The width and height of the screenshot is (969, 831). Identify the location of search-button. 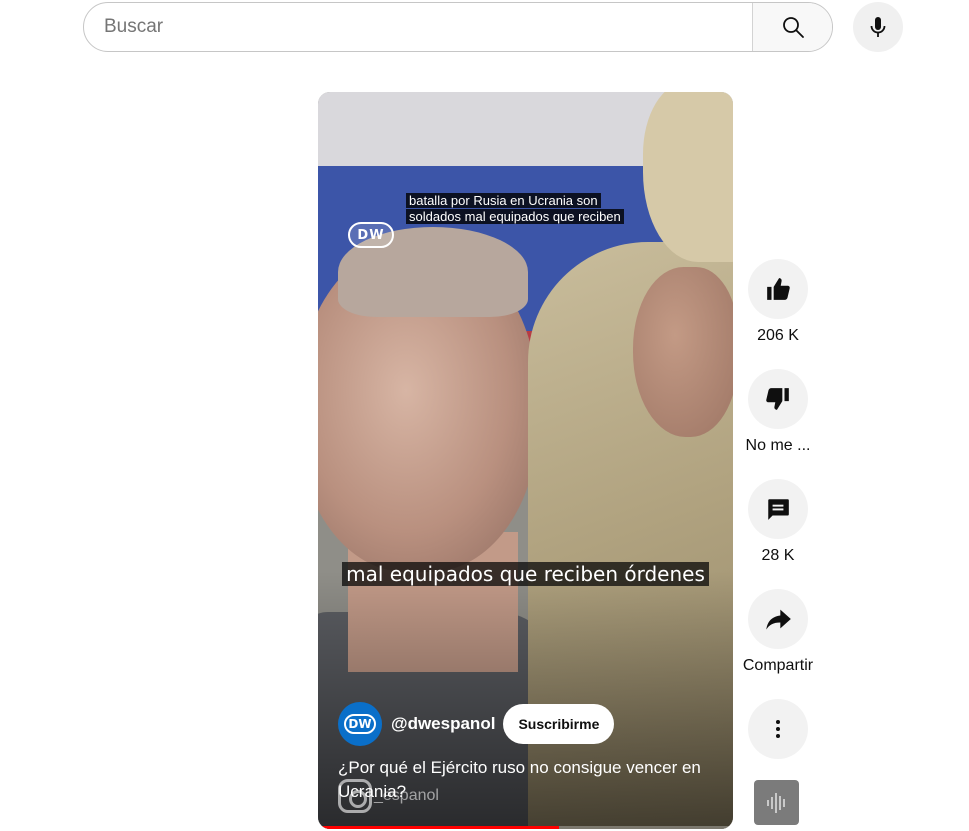
(792, 27).